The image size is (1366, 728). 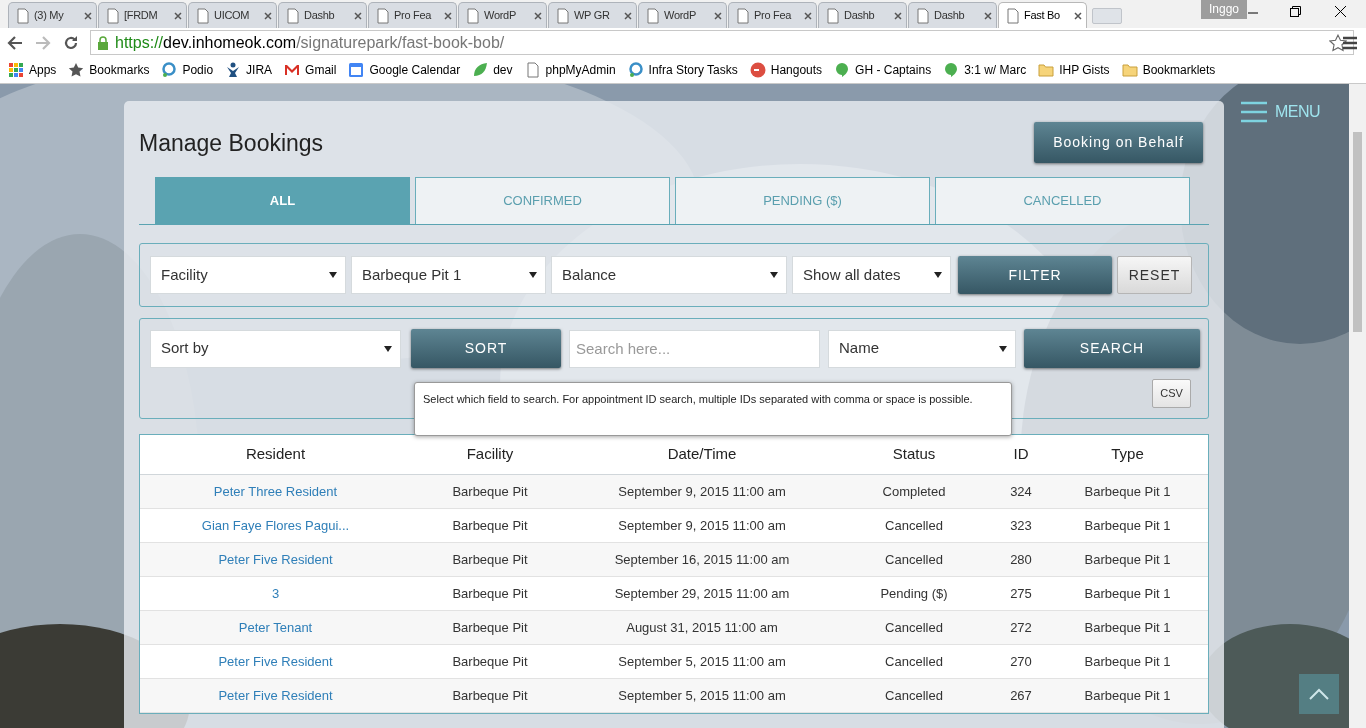 I want to click on reset-button: RESET, so click(x=1154, y=275).